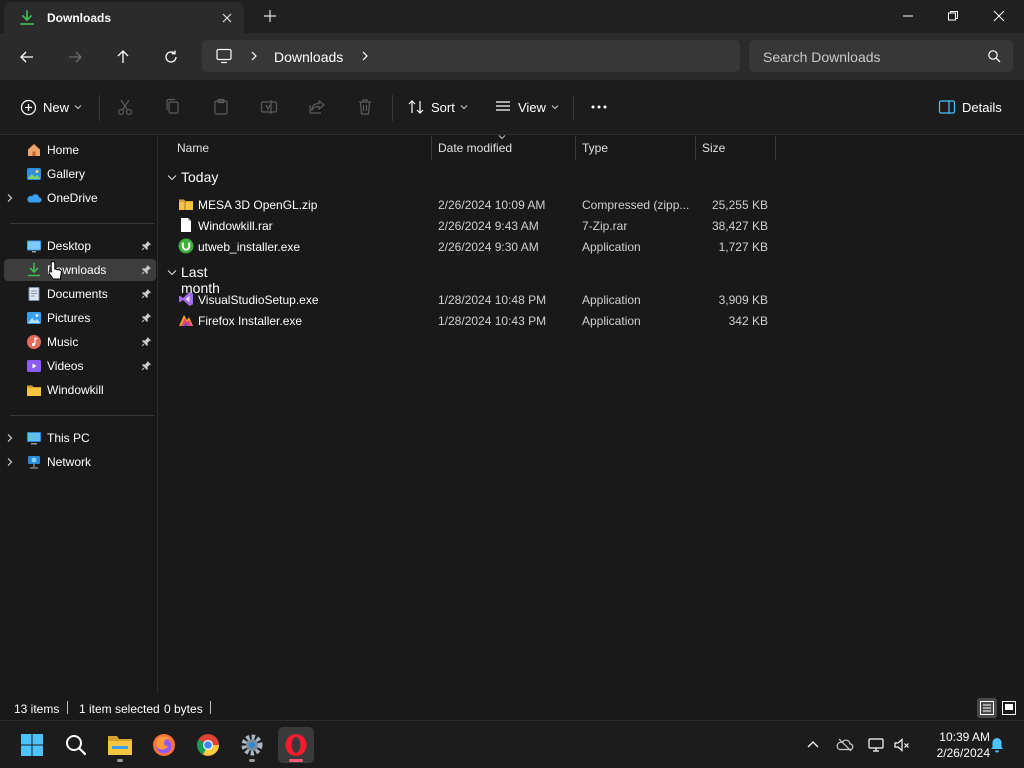 This screenshot has width=1024, height=768. I want to click on breadcrumb-downloads: Downloads, so click(308, 57).